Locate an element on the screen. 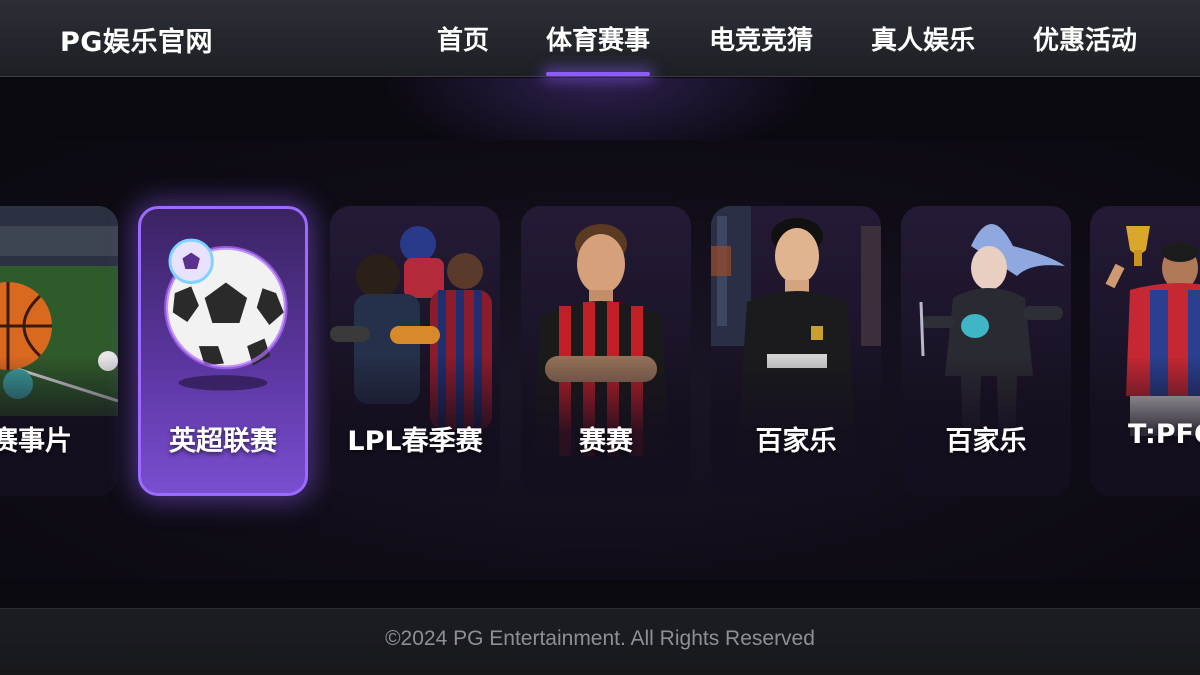 This screenshot has width=1200, height=675. nav-promotions: 优惠活动 is located at coordinates (1085, 48).